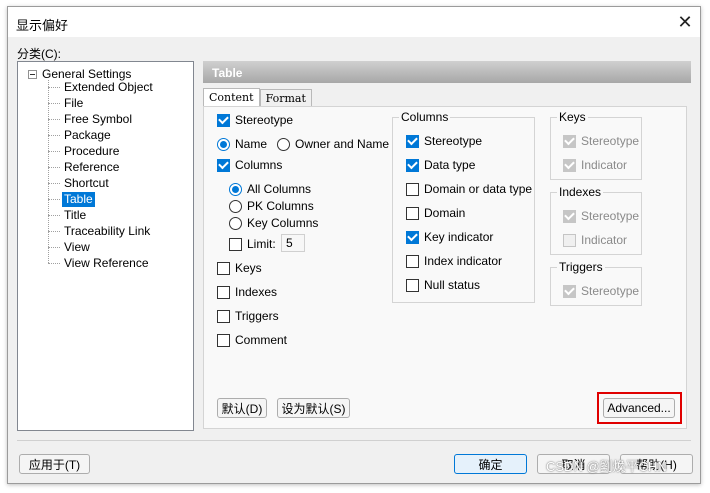 The image size is (710, 493). Describe the element at coordinates (84, 151) in the screenshot. I see `tree-item-procedure: Procedure` at that location.